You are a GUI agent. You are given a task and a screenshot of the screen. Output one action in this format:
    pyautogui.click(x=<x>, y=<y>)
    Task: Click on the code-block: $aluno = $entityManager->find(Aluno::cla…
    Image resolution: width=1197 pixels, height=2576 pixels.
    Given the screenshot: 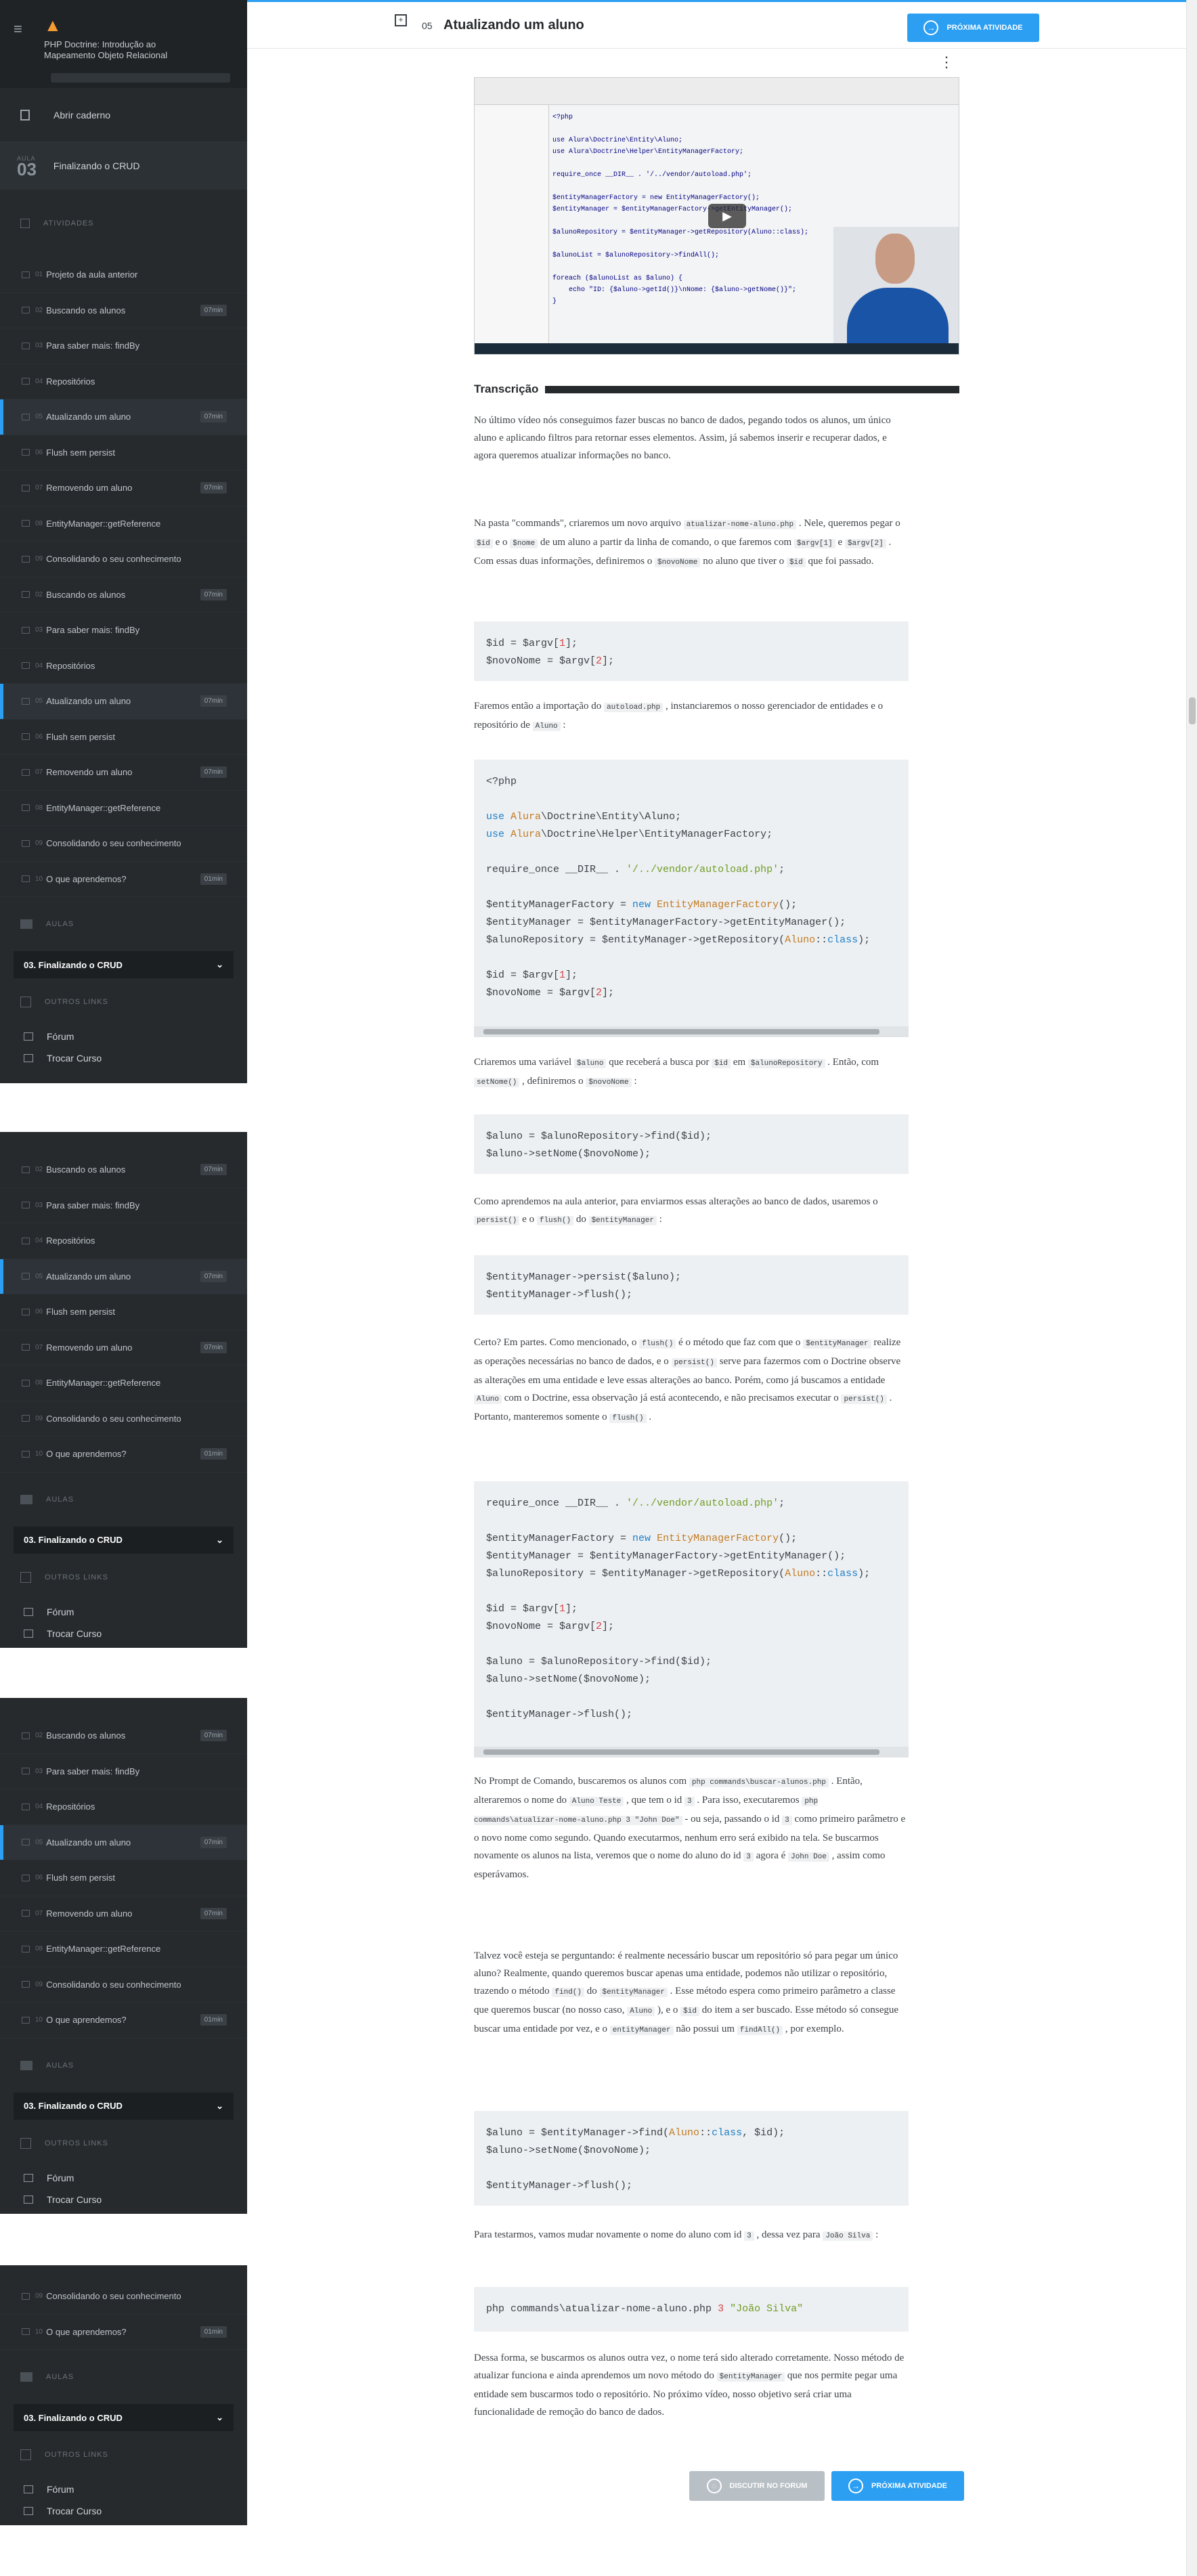 What is the action you would take?
    pyautogui.click(x=691, y=2158)
    